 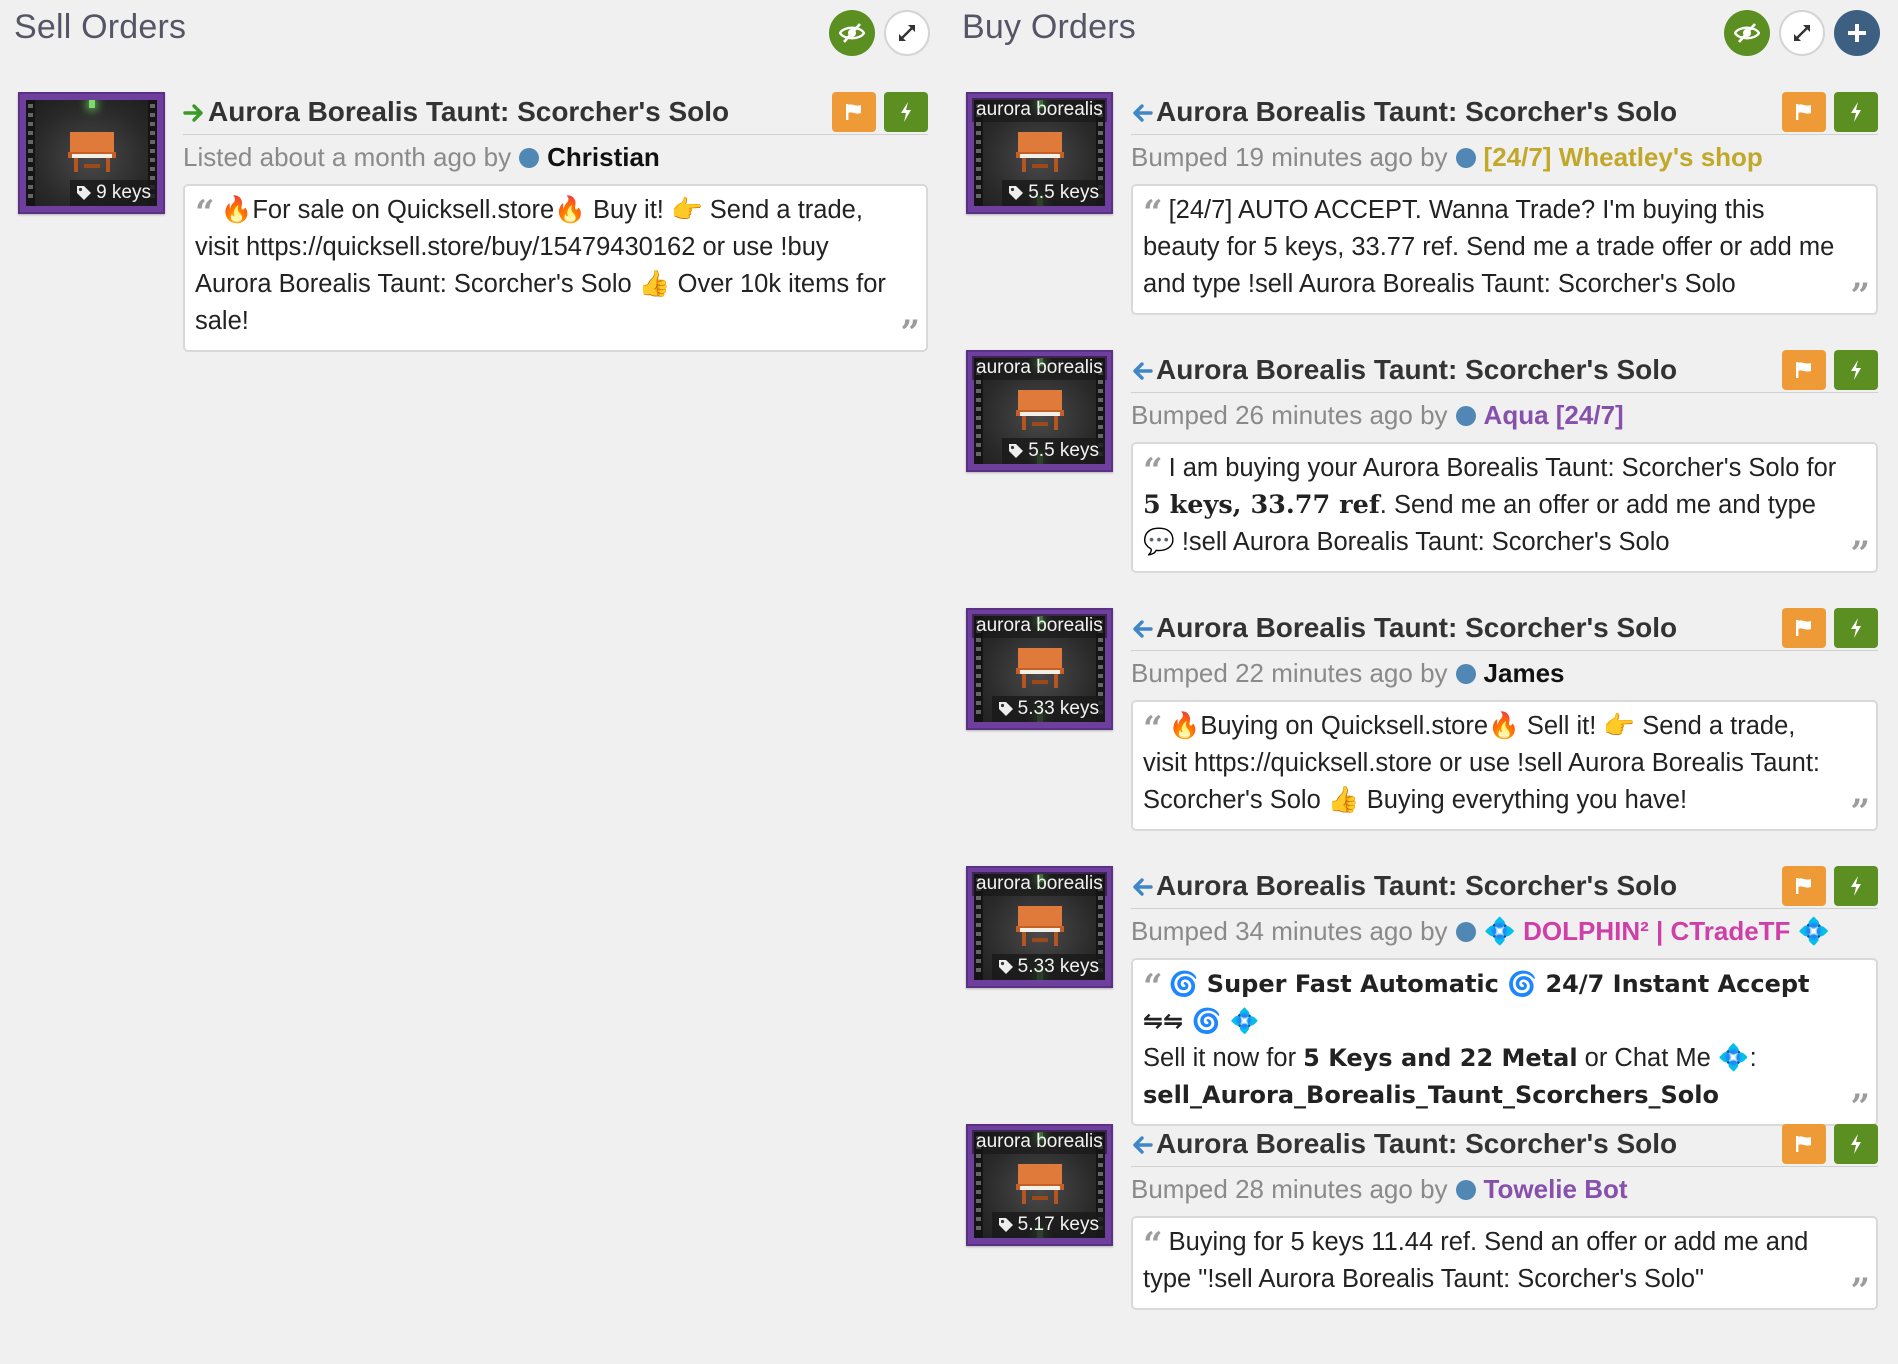 I want to click on eye-slash-icon, so click(x=852, y=33).